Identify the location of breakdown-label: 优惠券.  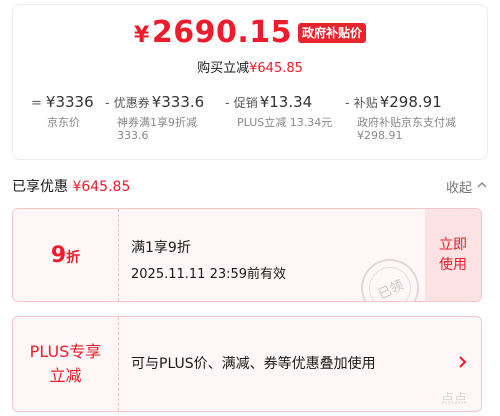
(131, 103).